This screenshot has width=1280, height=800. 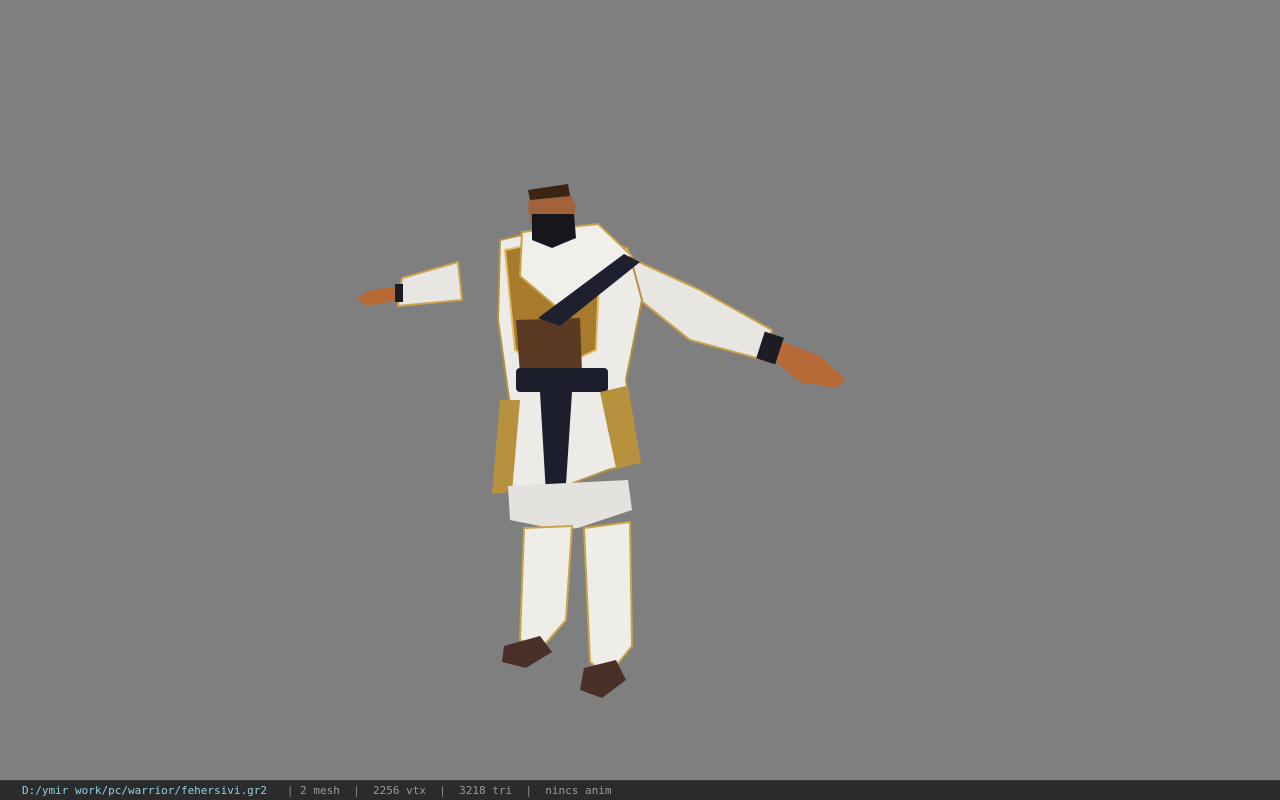 What do you see at coordinates (608, 599) in the screenshot?
I see `right-boot` at bounding box center [608, 599].